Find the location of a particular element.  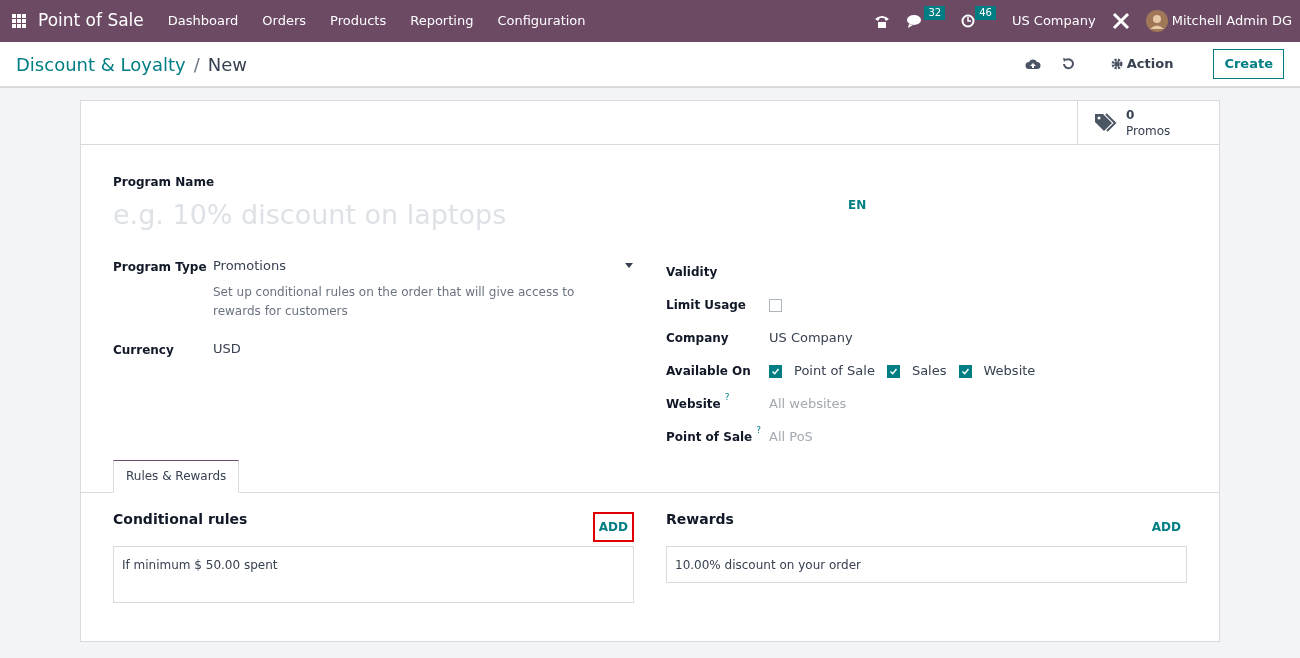

dropdown-caret-icon is located at coordinates (629, 265).